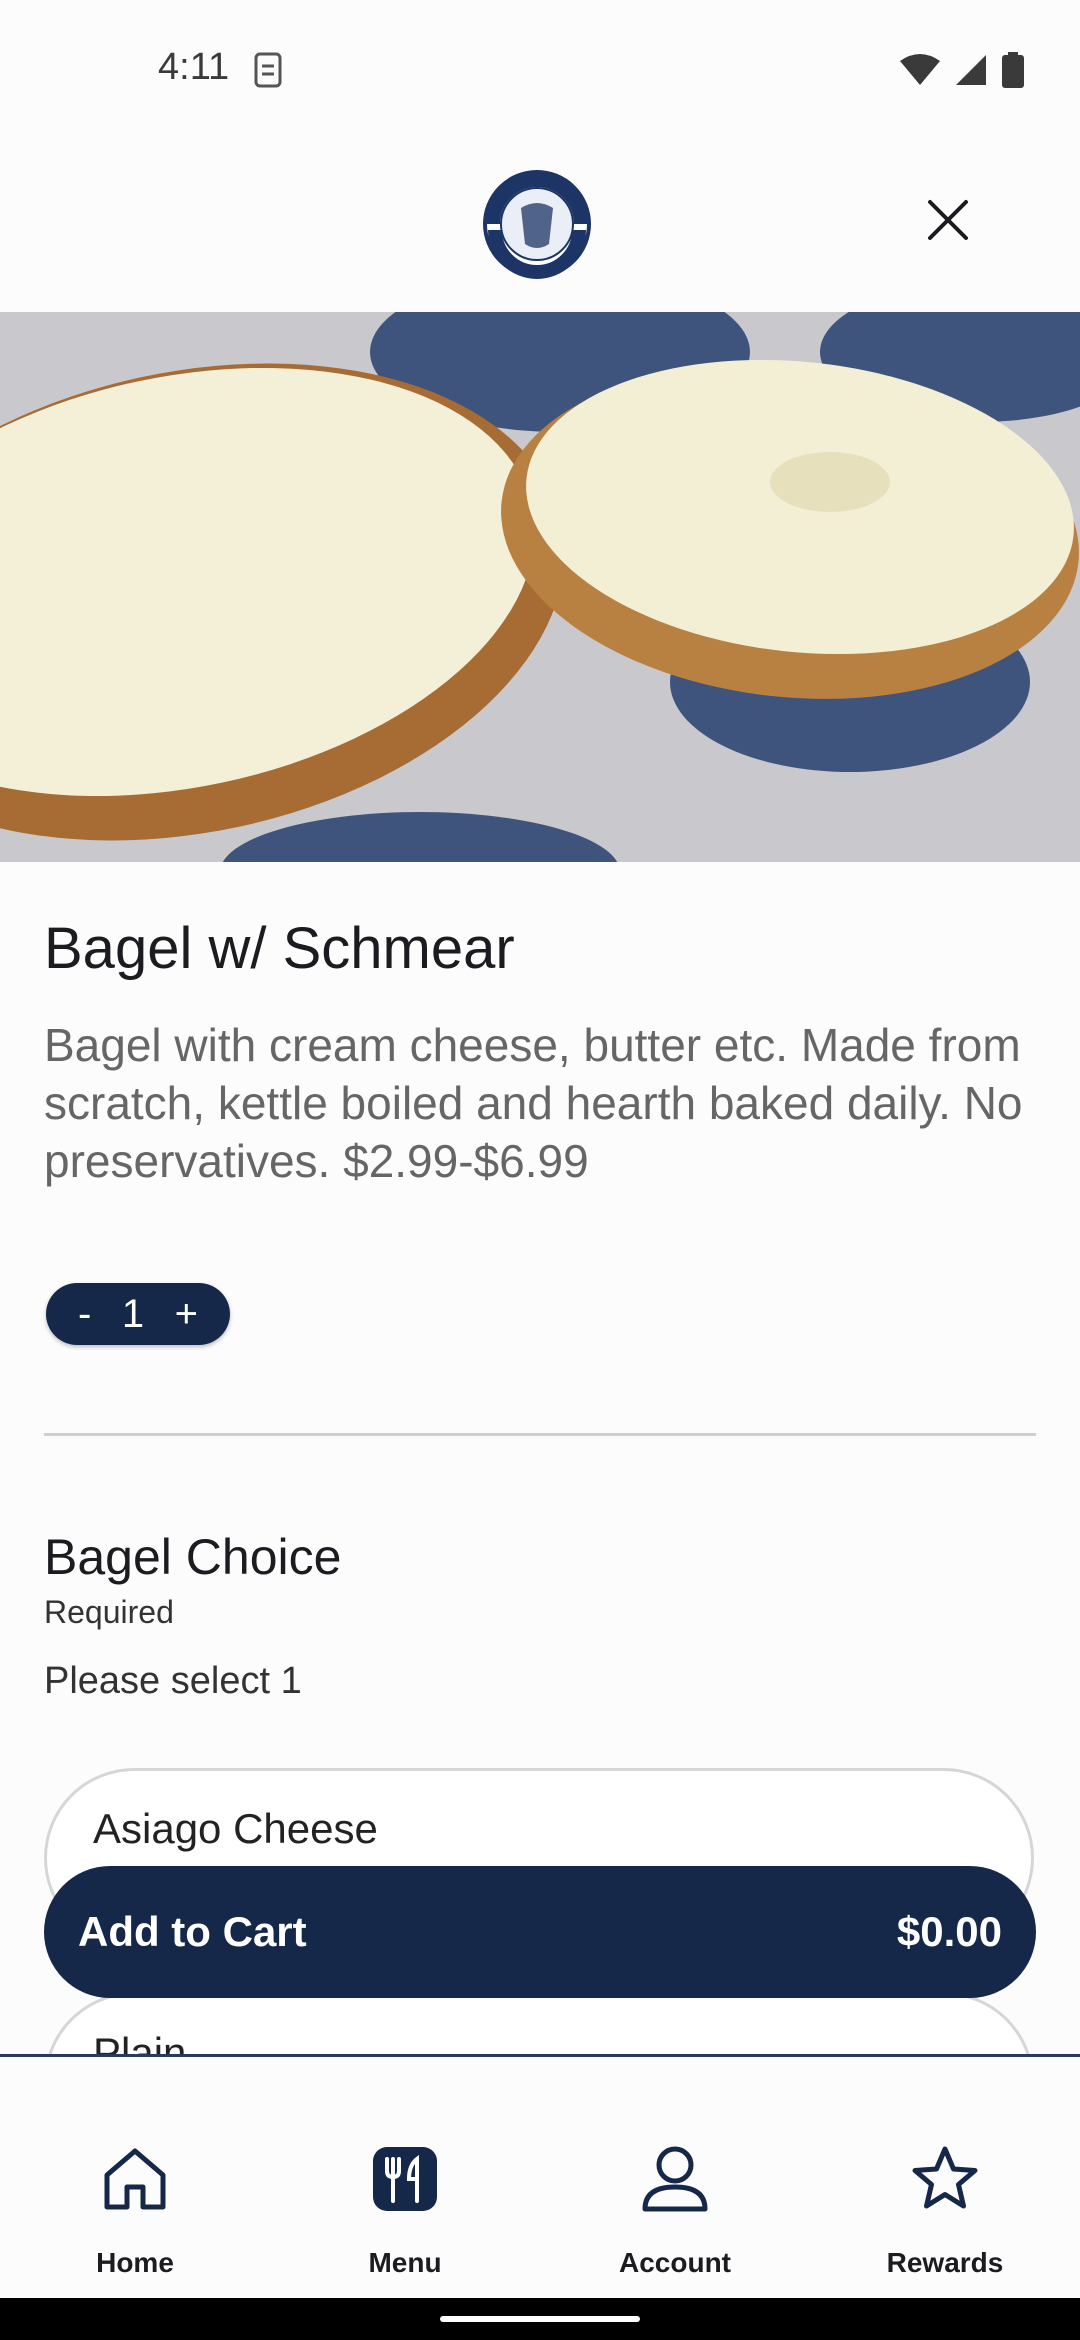 This screenshot has width=1080, height=2340. Describe the element at coordinates (109, 1612) in the screenshot. I see `required-label: Required` at that location.